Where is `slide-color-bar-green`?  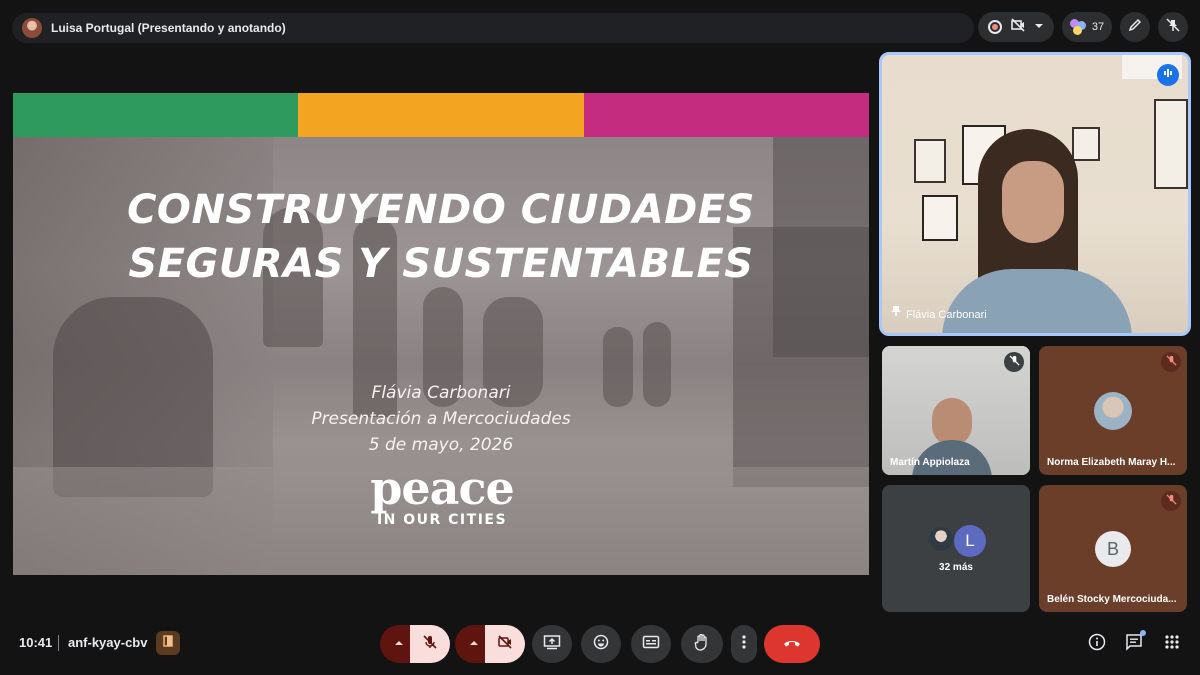
slide-color-bar-green is located at coordinates (155, 115).